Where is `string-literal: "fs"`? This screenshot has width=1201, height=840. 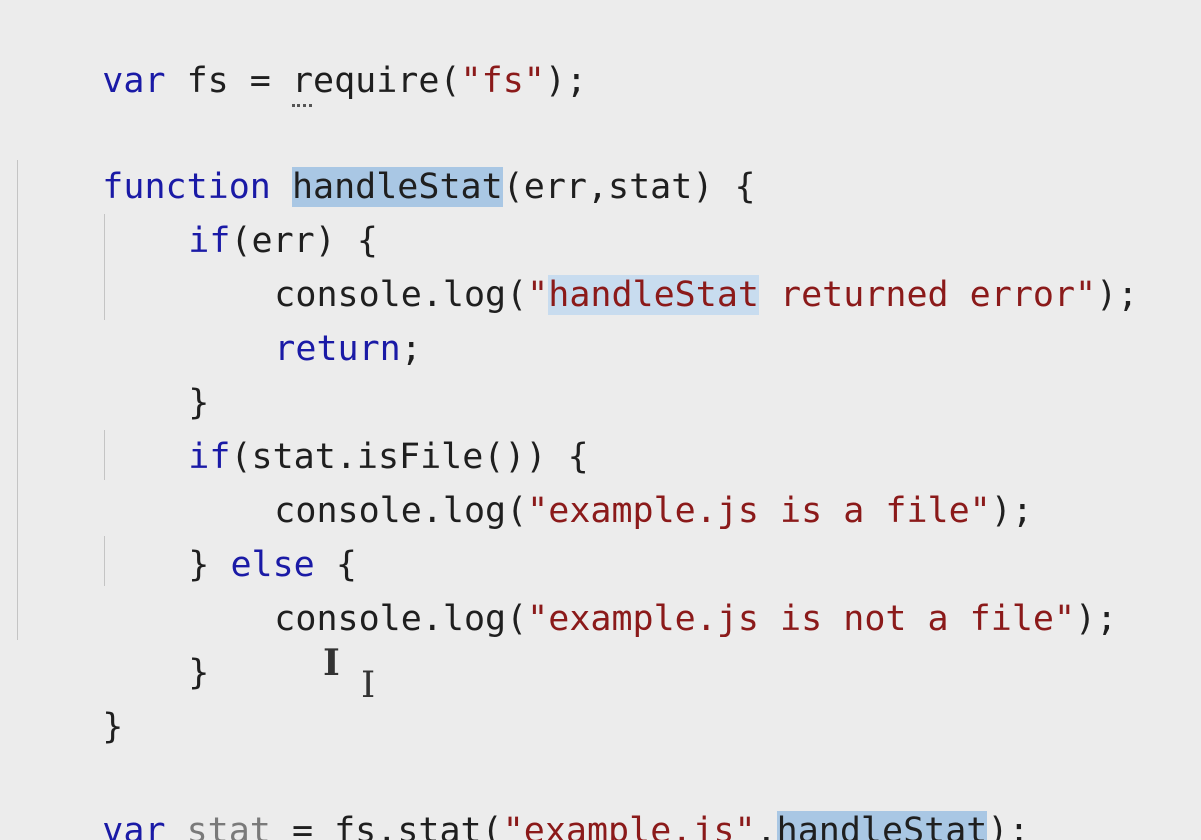
string-literal: "fs" is located at coordinates (502, 81).